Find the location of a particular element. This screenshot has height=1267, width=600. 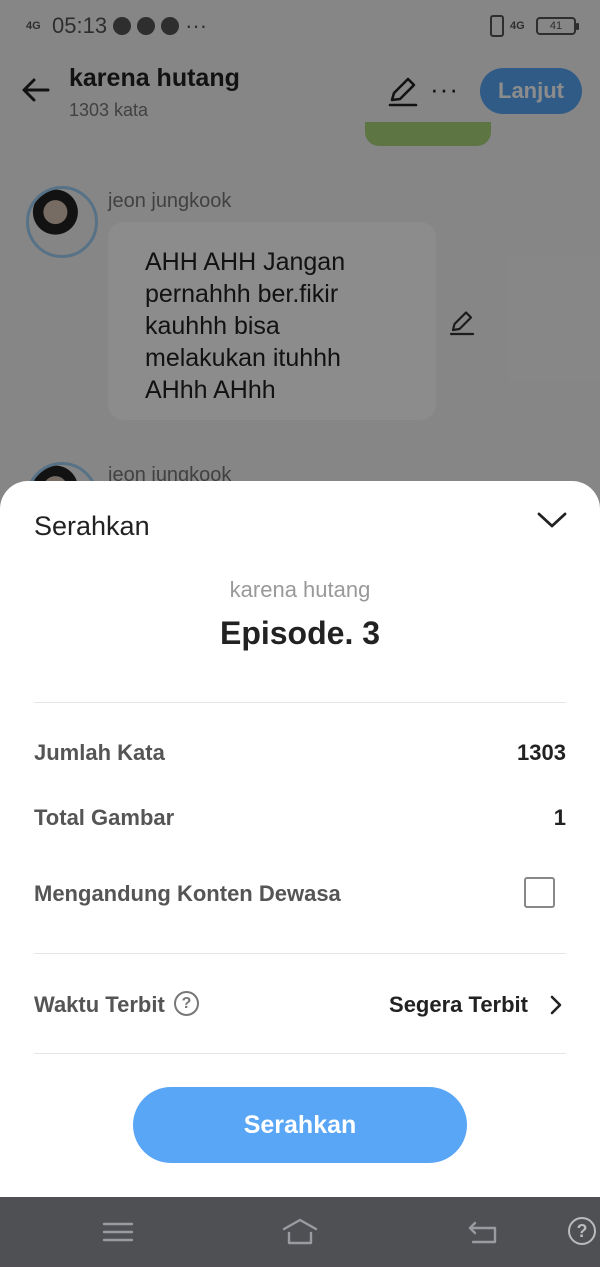

submit-button: Serahkan is located at coordinates (300, 1125).